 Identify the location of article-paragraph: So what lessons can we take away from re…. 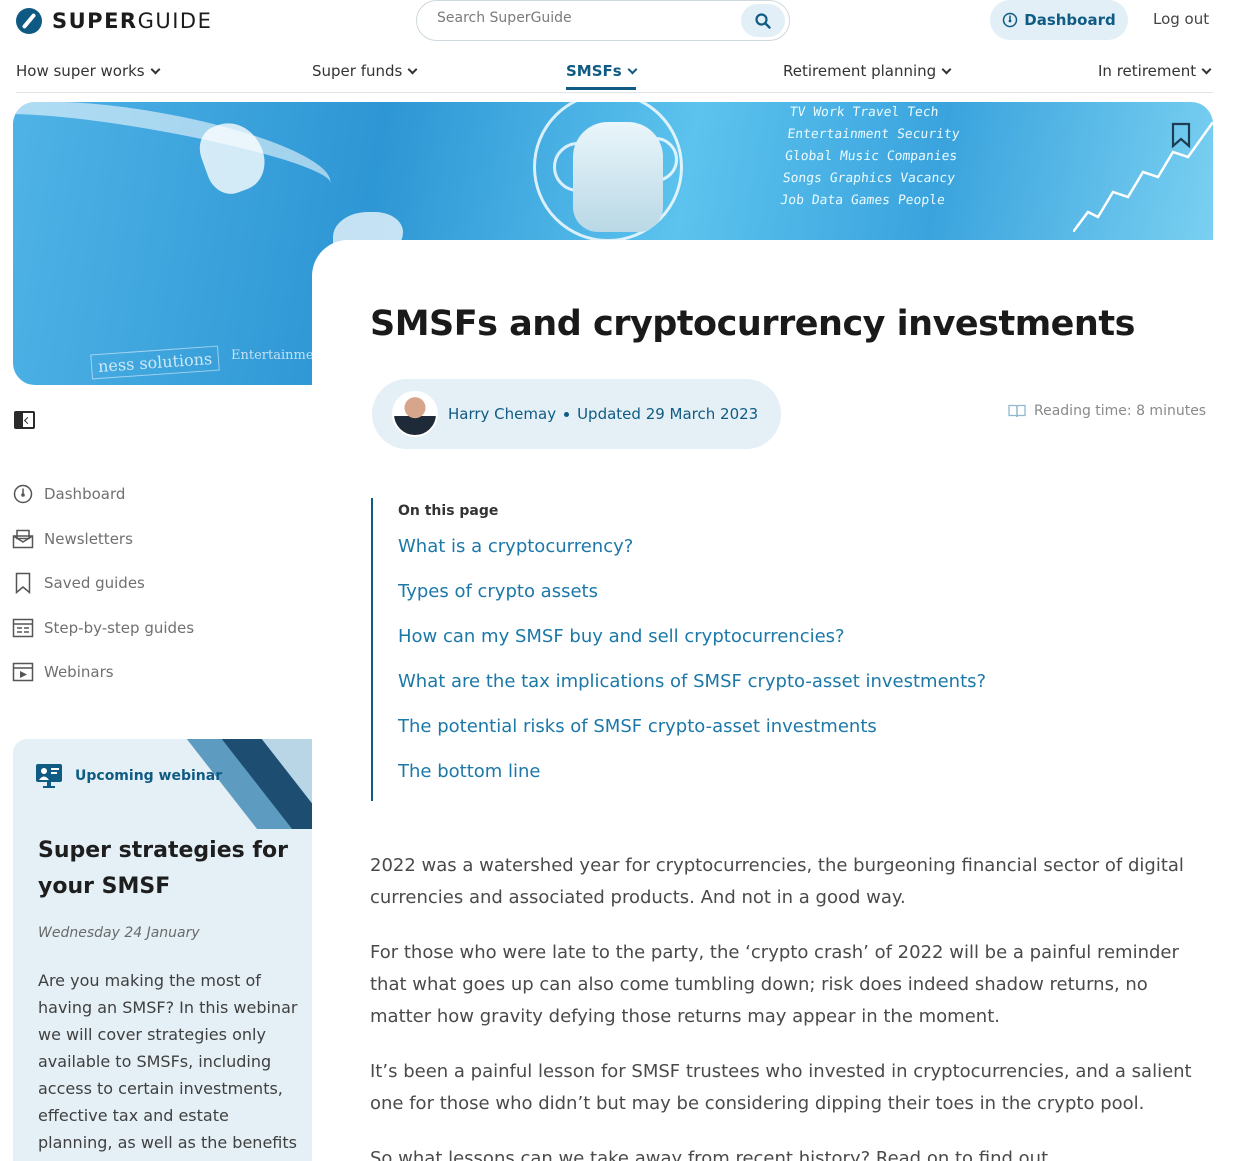
(712, 1154).